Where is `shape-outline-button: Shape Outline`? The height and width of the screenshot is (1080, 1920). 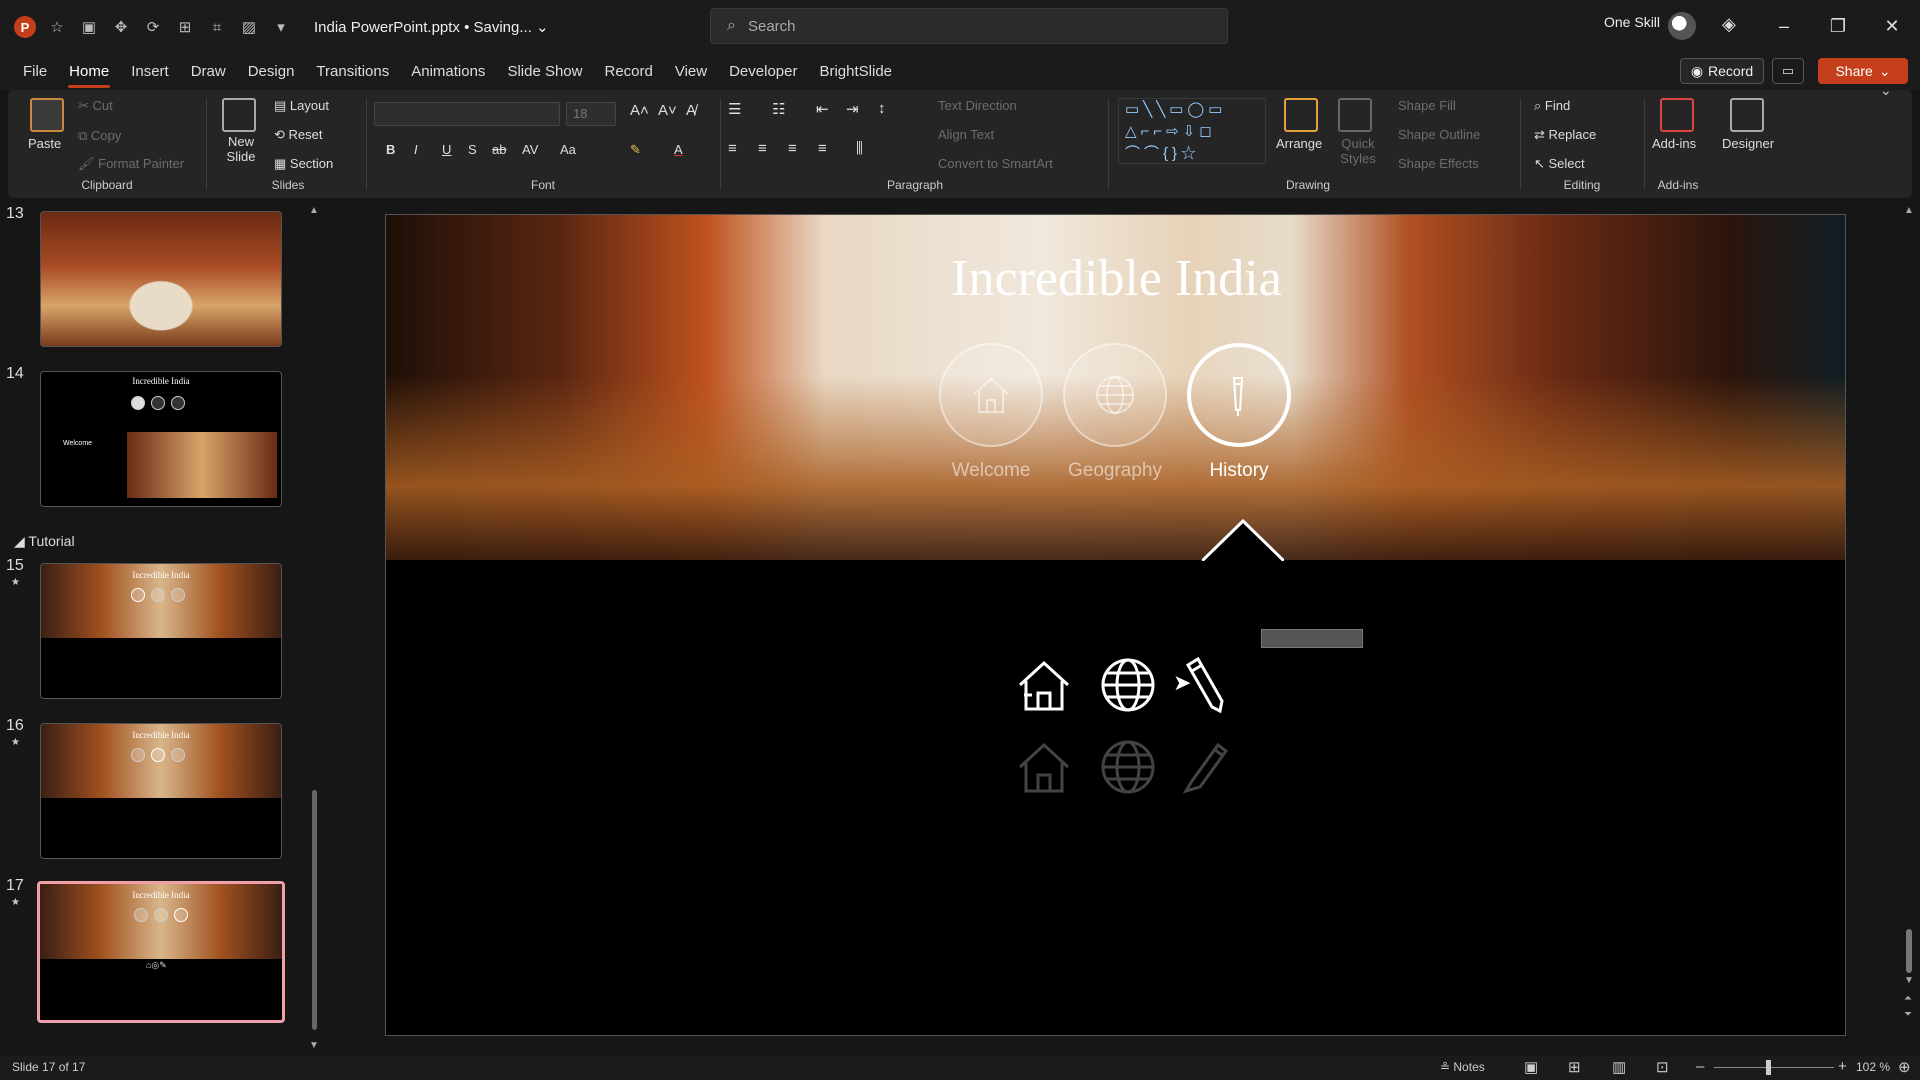
shape-outline-button: Shape Outline is located at coordinates (1439, 134).